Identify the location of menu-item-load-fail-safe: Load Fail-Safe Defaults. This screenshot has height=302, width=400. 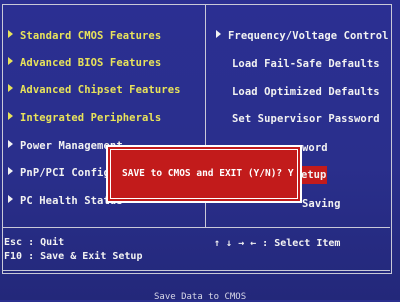
(306, 64).